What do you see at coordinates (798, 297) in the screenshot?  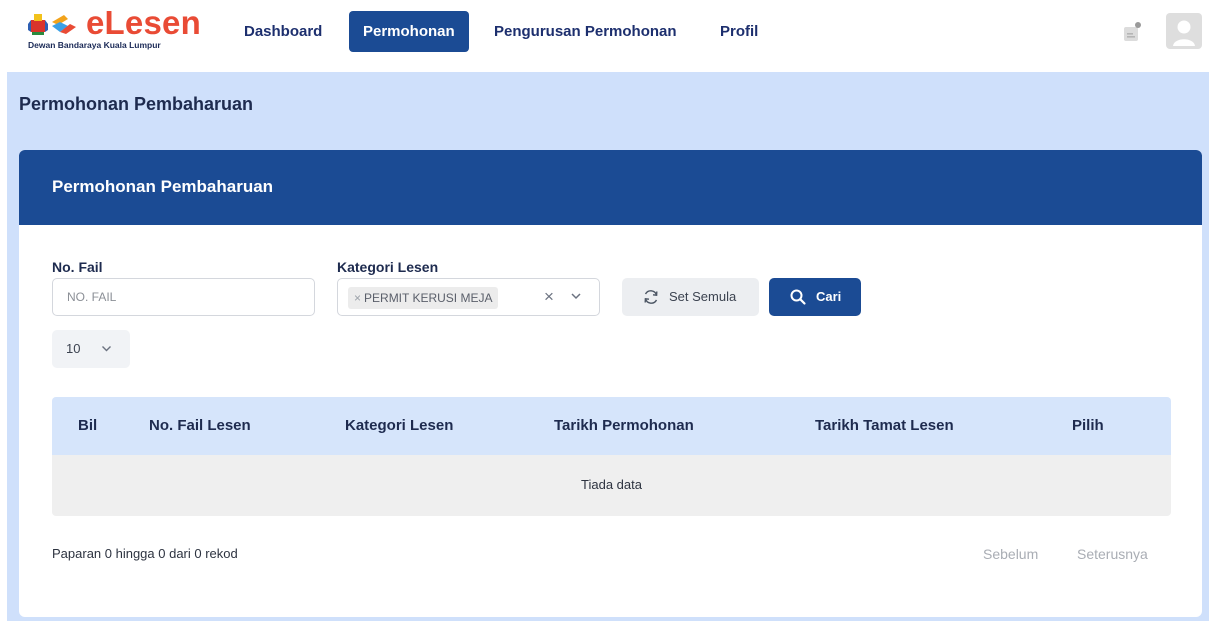 I see `search-icon` at bounding box center [798, 297].